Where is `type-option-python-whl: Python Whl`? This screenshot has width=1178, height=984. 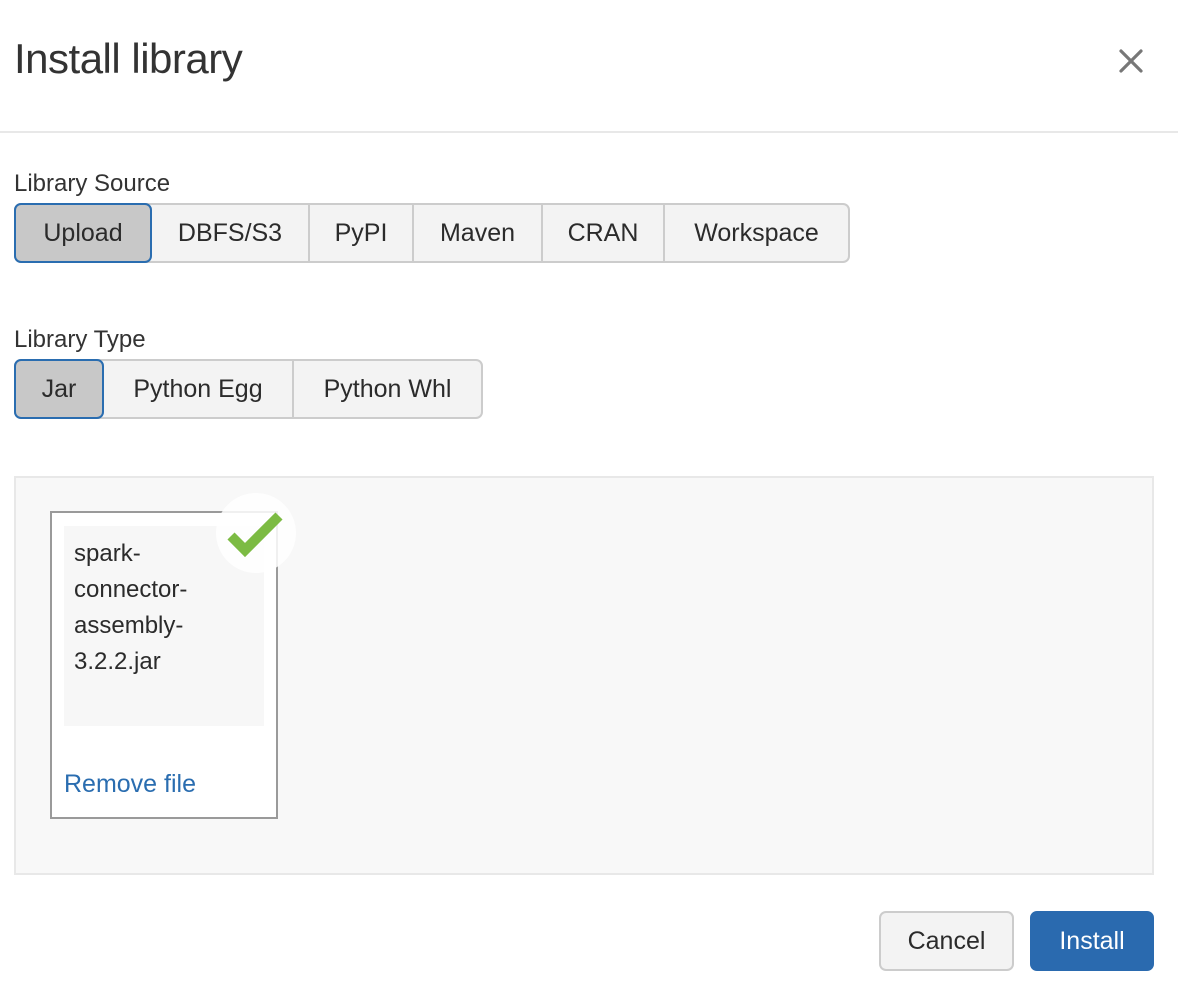 type-option-python-whl: Python Whl is located at coordinates (387, 389).